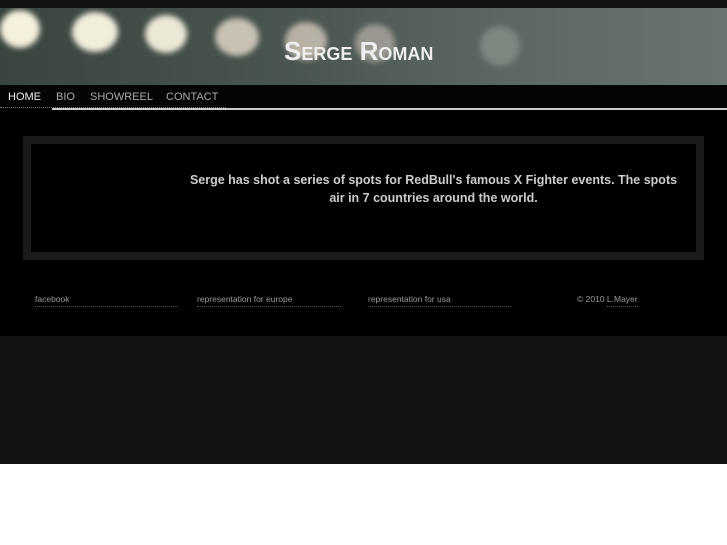 This screenshot has height=545, width=727. Describe the element at coordinates (121, 97) in the screenshot. I see `nav-showreel: SHOWREEL` at that location.